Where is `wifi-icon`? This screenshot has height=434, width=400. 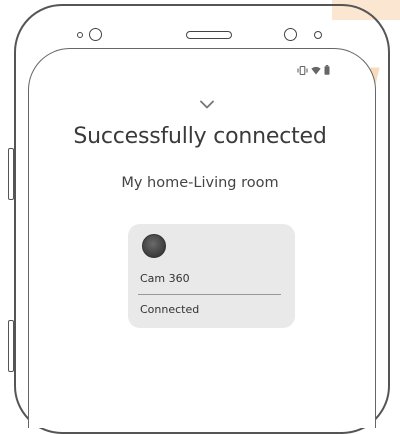 wifi-icon is located at coordinates (316, 69).